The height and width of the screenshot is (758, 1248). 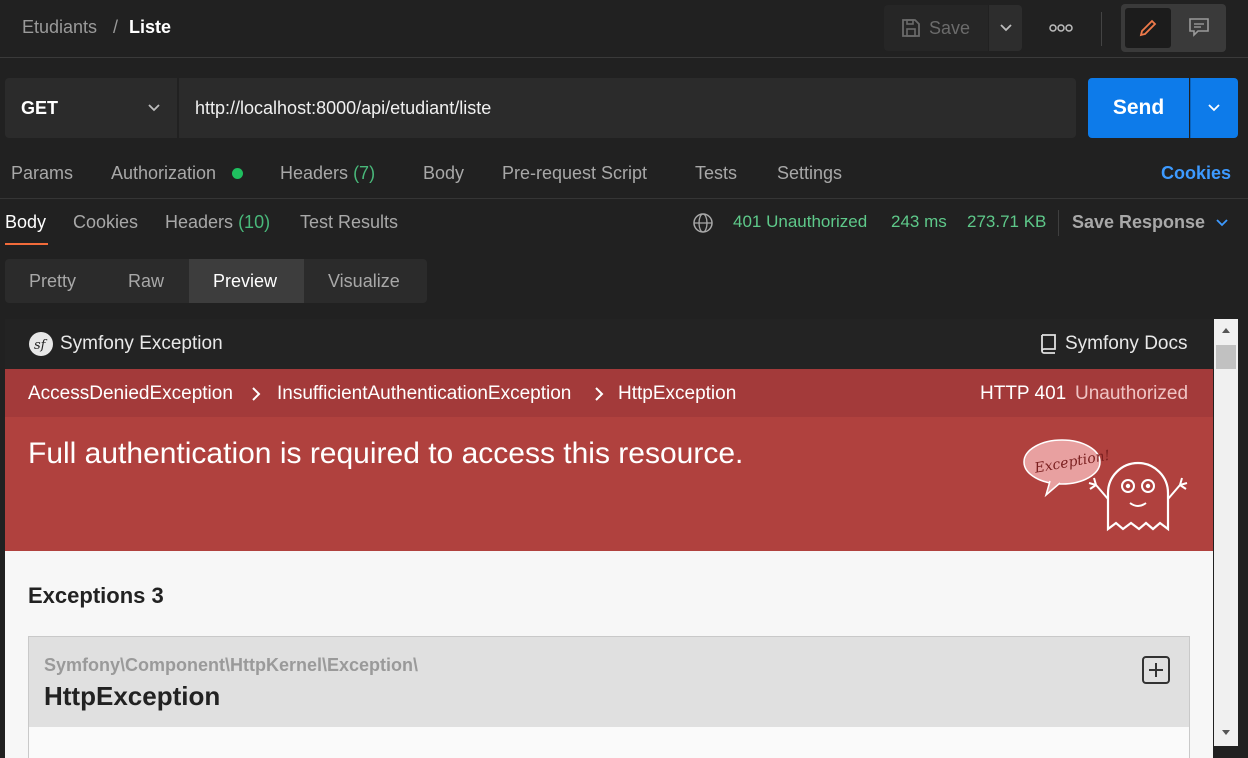 What do you see at coordinates (52, 281) in the screenshot?
I see `view-pretty: Pretty` at bounding box center [52, 281].